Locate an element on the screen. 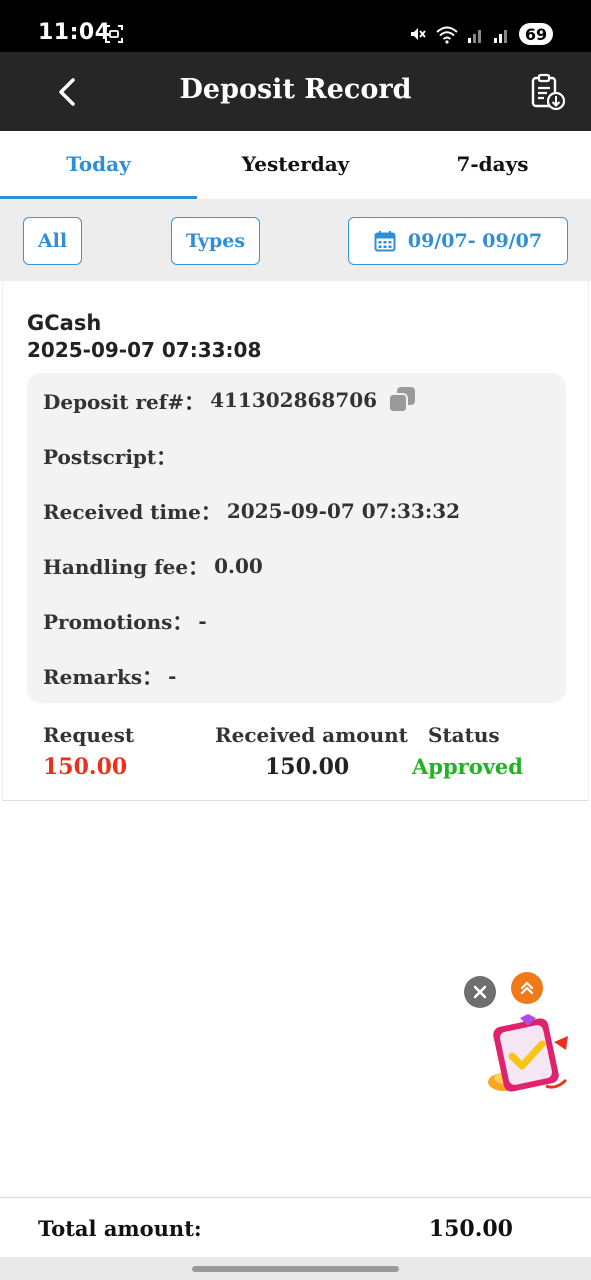 This screenshot has height=1280, width=591. total-footer: Total amount: 150.00 is located at coordinates (295, 1227).